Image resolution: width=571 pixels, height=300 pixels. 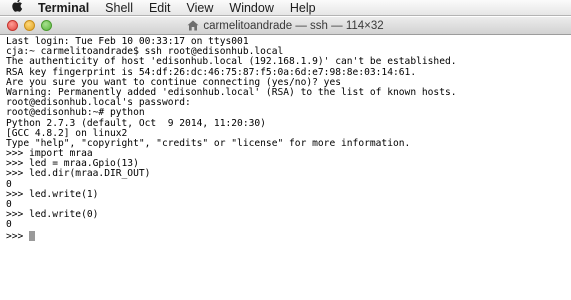 I want to click on text-cursor, so click(x=32, y=235).